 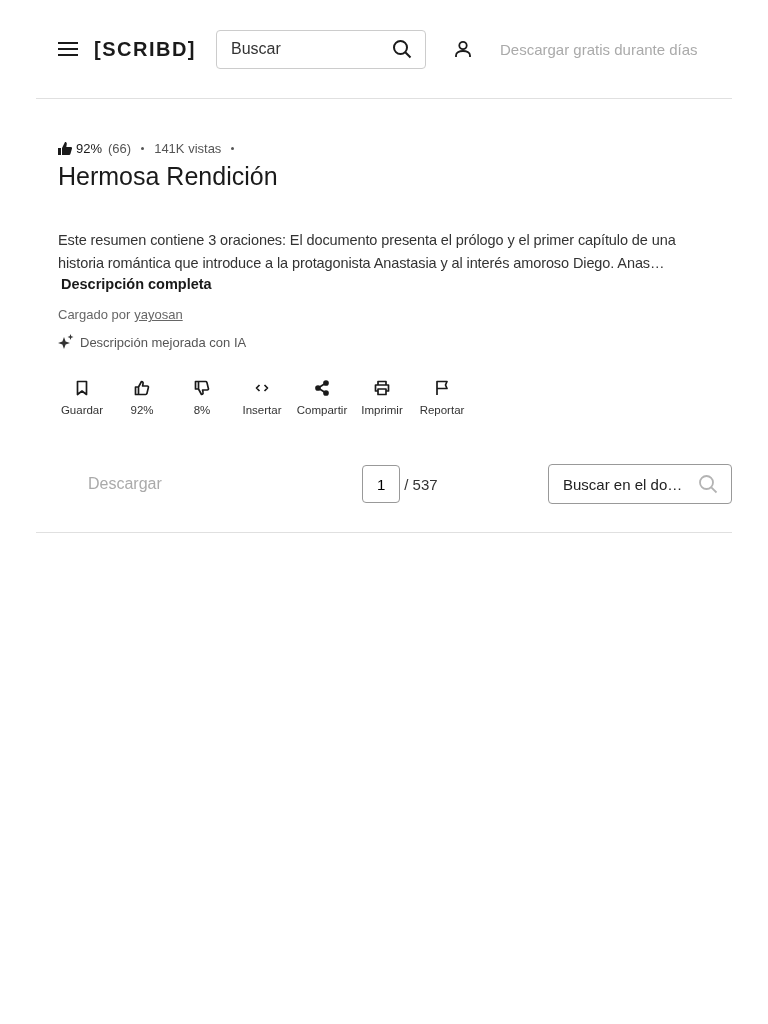 What do you see at coordinates (381, 484) in the screenshot?
I see `page-number-field: 1` at bounding box center [381, 484].